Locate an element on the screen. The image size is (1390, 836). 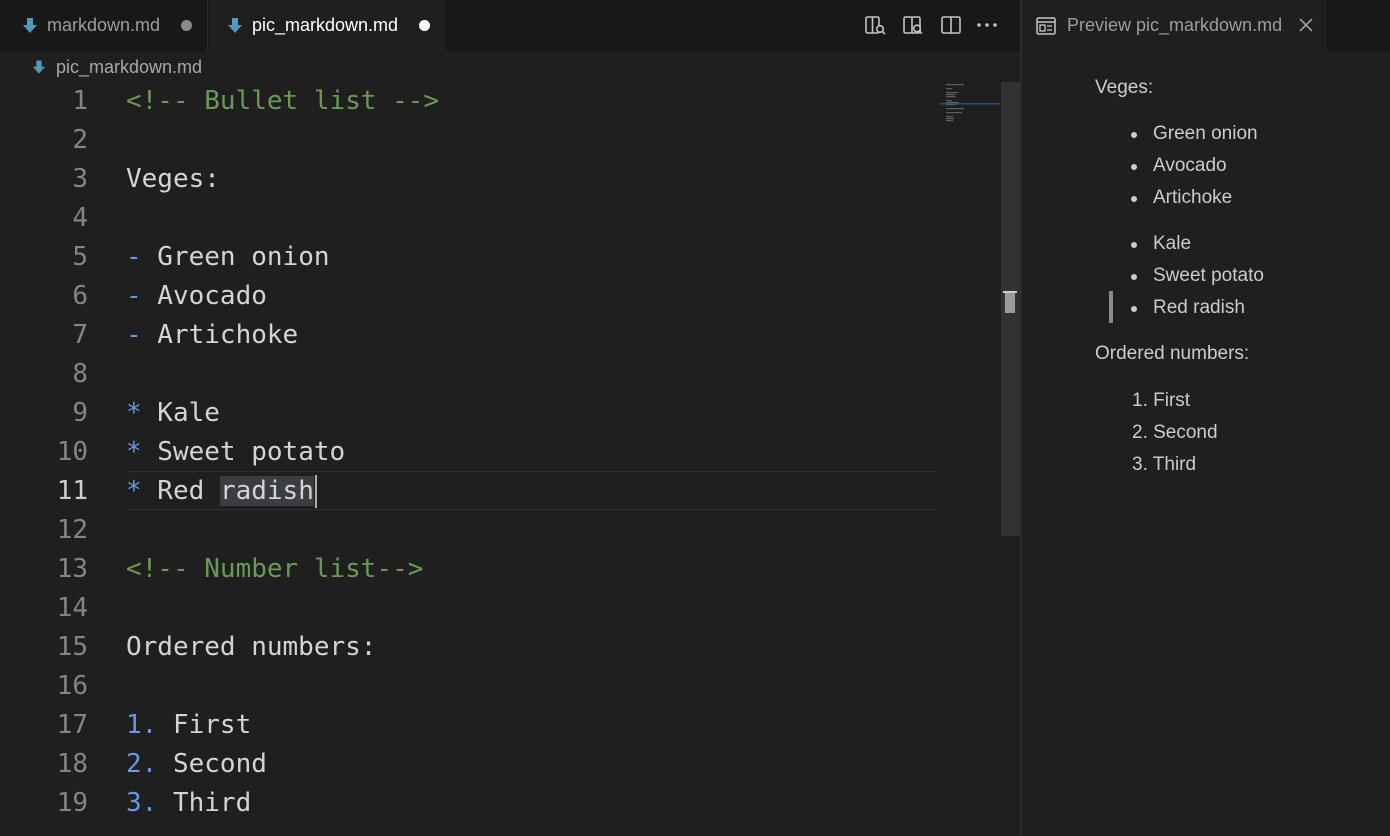
text-token: Red is located at coordinates (180, 491).